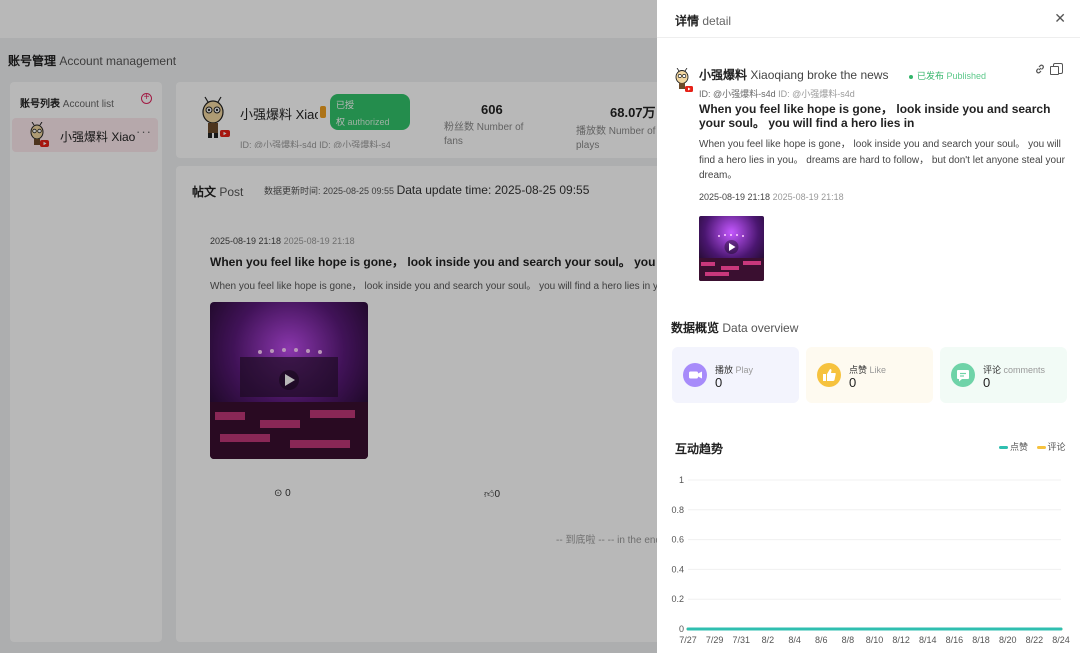  I want to click on comment-icon, so click(963, 375).